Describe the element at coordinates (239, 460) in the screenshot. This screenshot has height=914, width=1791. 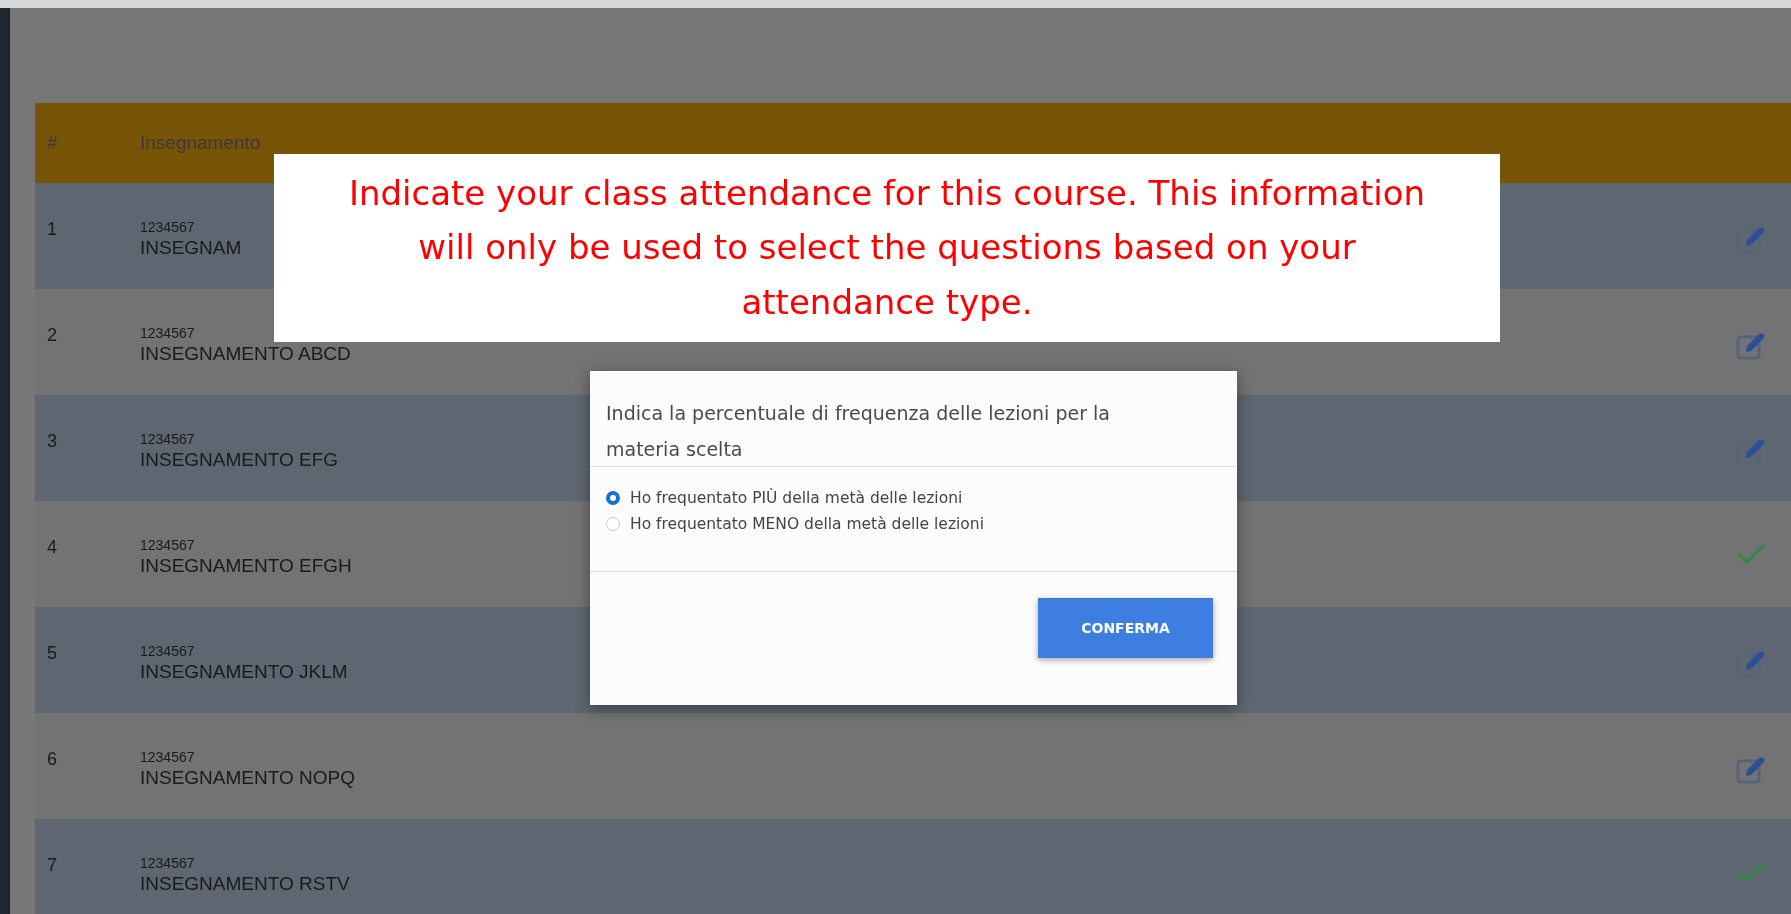
I see `course-name: INSEGNAMENTO EFG` at that location.